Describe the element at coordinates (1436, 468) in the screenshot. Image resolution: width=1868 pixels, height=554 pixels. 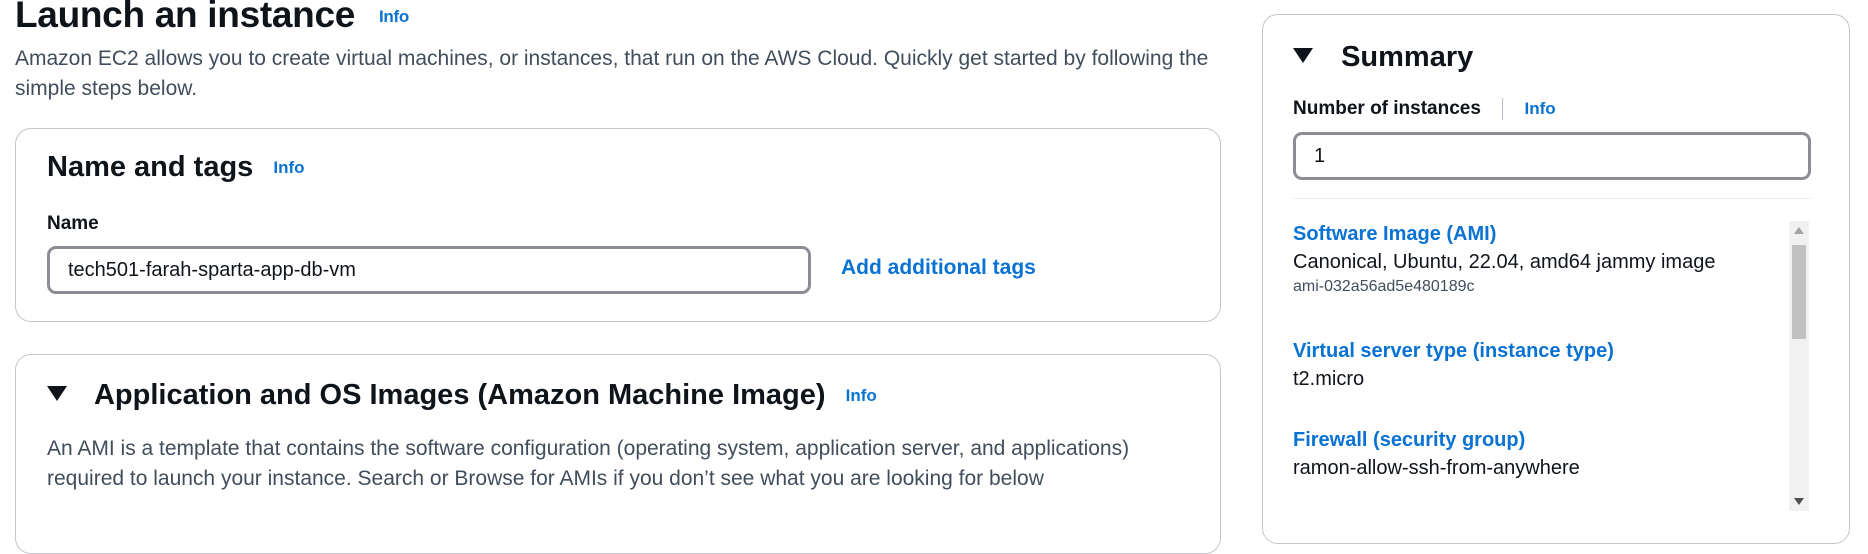
I see `summary-item-value: ramon-allow-ssh-from-anywhere` at that location.